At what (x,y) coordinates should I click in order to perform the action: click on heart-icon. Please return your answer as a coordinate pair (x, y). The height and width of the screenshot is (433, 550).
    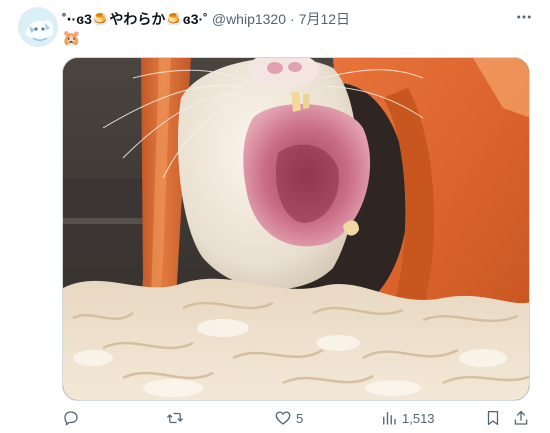
    Looking at the image, I should click on (283, 418).